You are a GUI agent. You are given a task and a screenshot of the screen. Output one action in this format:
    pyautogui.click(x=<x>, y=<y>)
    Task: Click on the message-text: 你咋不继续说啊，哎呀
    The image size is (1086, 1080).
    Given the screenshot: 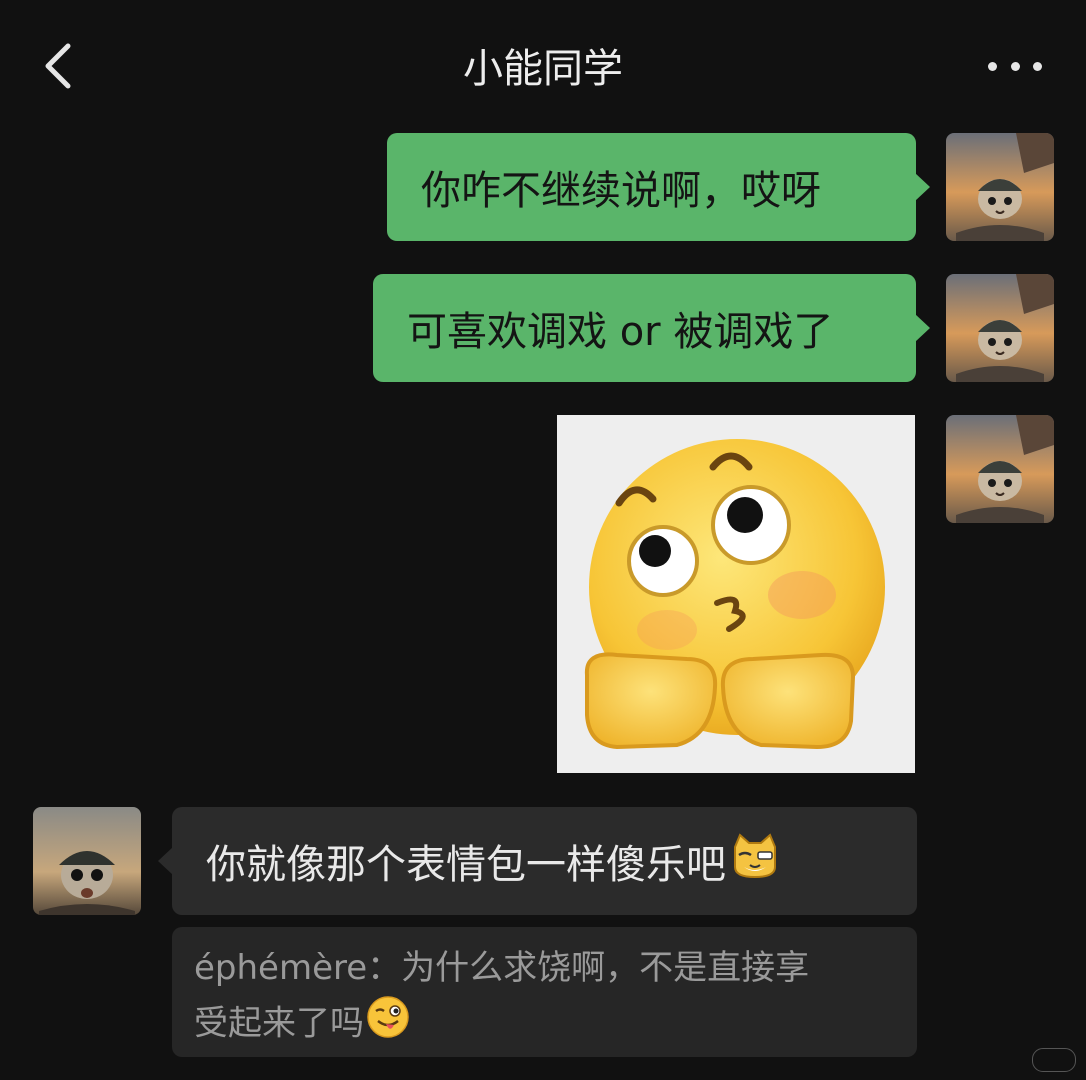 What is the action you would take?
    pyautogui.click(x=621, y=191)
    